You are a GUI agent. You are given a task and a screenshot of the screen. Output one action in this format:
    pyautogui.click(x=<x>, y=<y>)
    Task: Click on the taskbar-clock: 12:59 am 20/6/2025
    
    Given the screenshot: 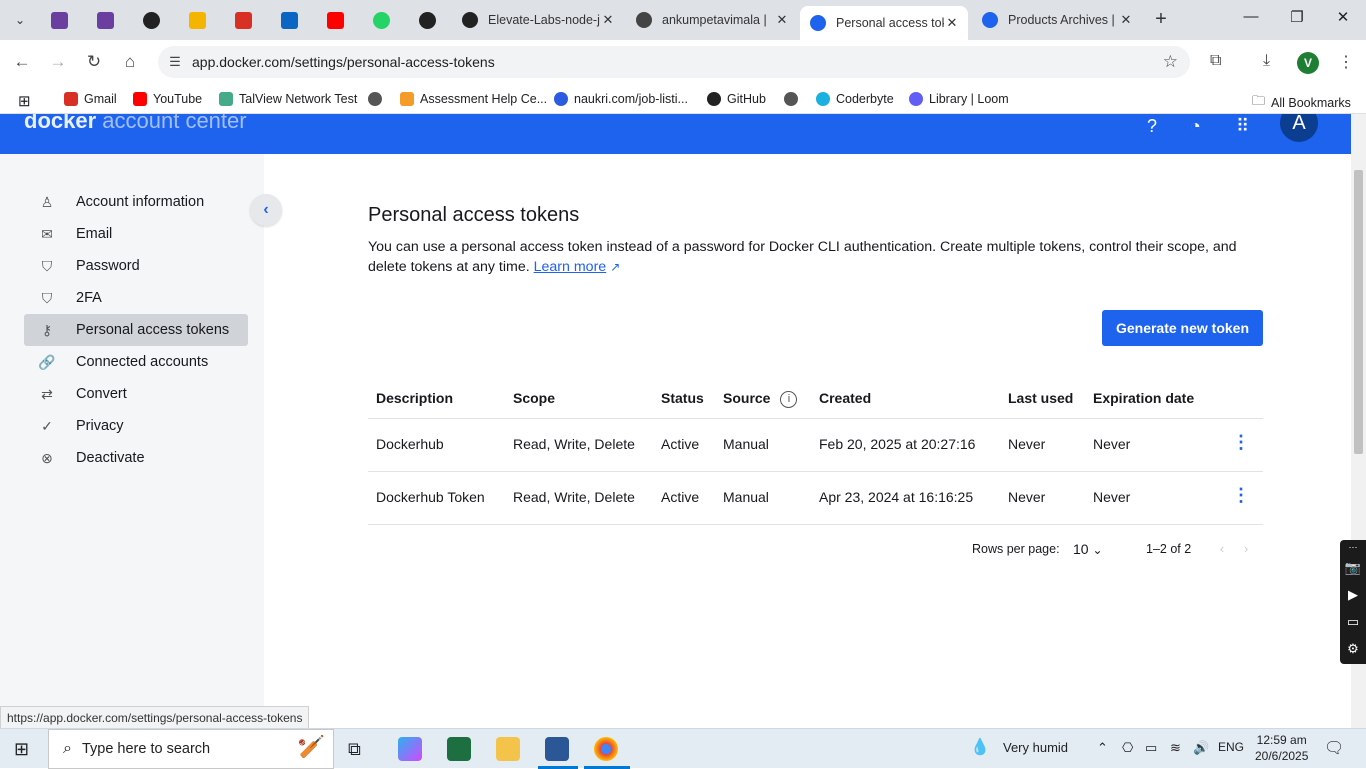 What is the action you would take?
    pyautogui.click(x=1281, y=748)
    